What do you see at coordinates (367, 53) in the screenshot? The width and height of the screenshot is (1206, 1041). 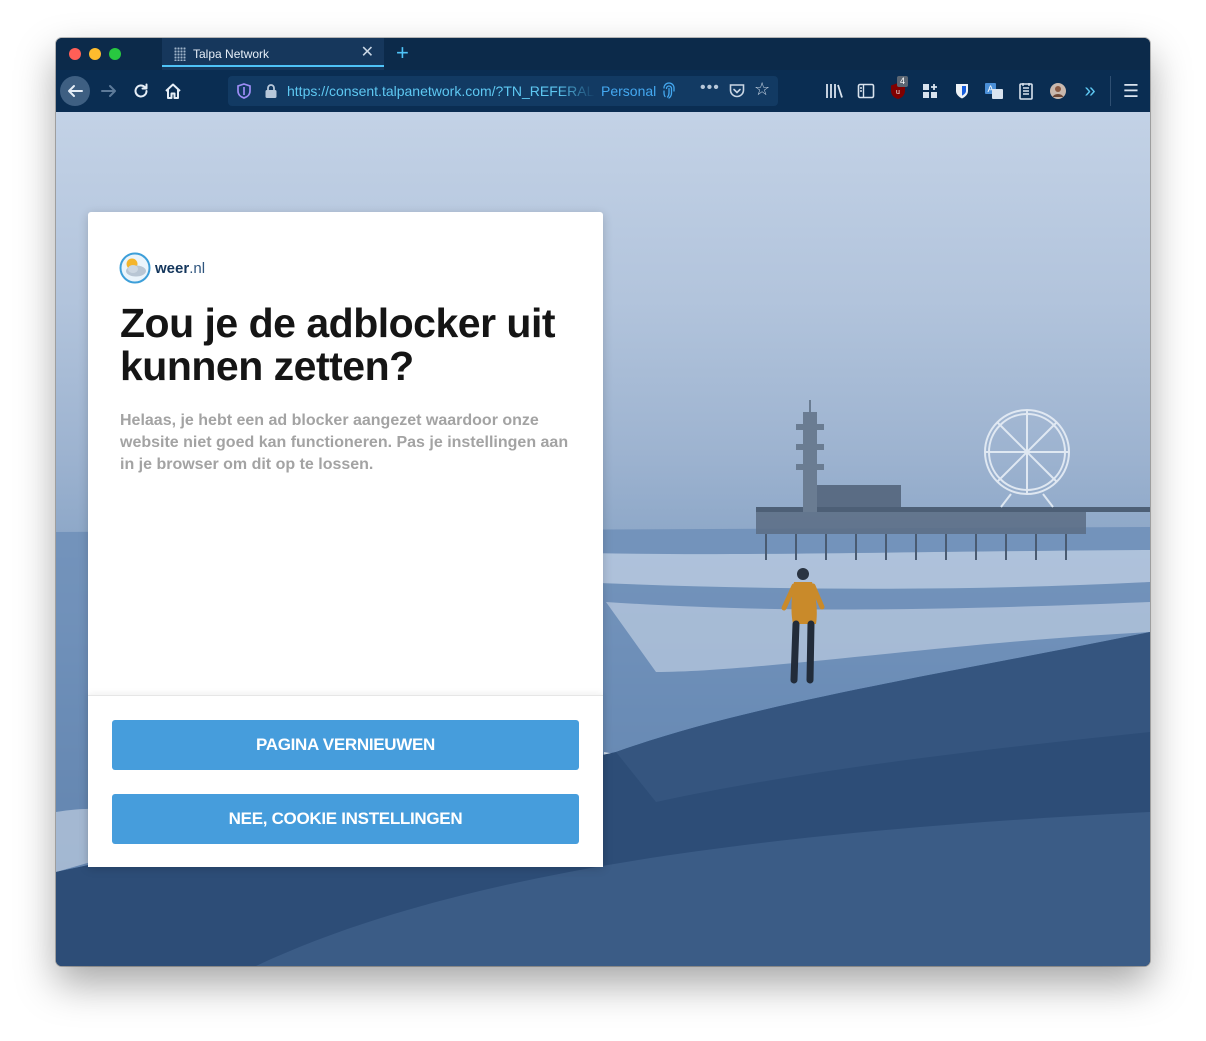 I see `tab-close-icon: ✕` at bounding box center [367, 53].